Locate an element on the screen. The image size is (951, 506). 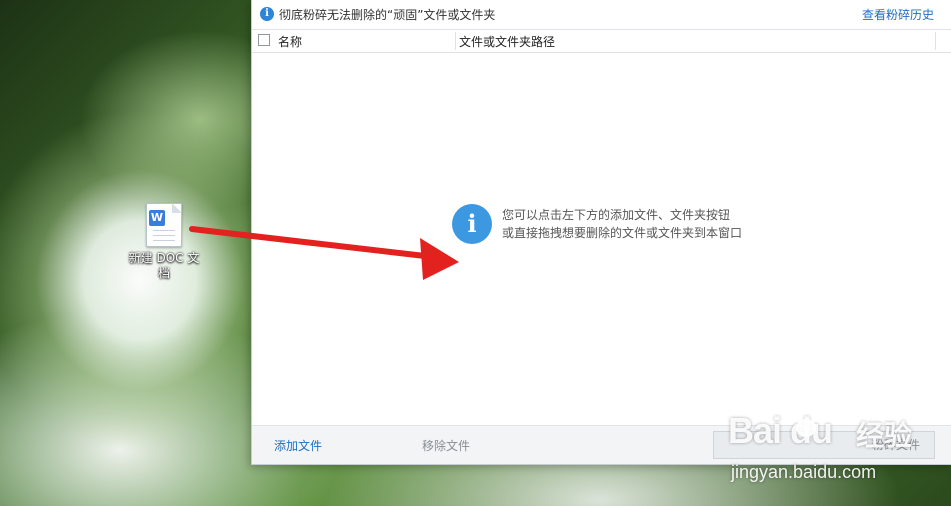
jingyan-text: 经验 is located at coordinates (884, 435).